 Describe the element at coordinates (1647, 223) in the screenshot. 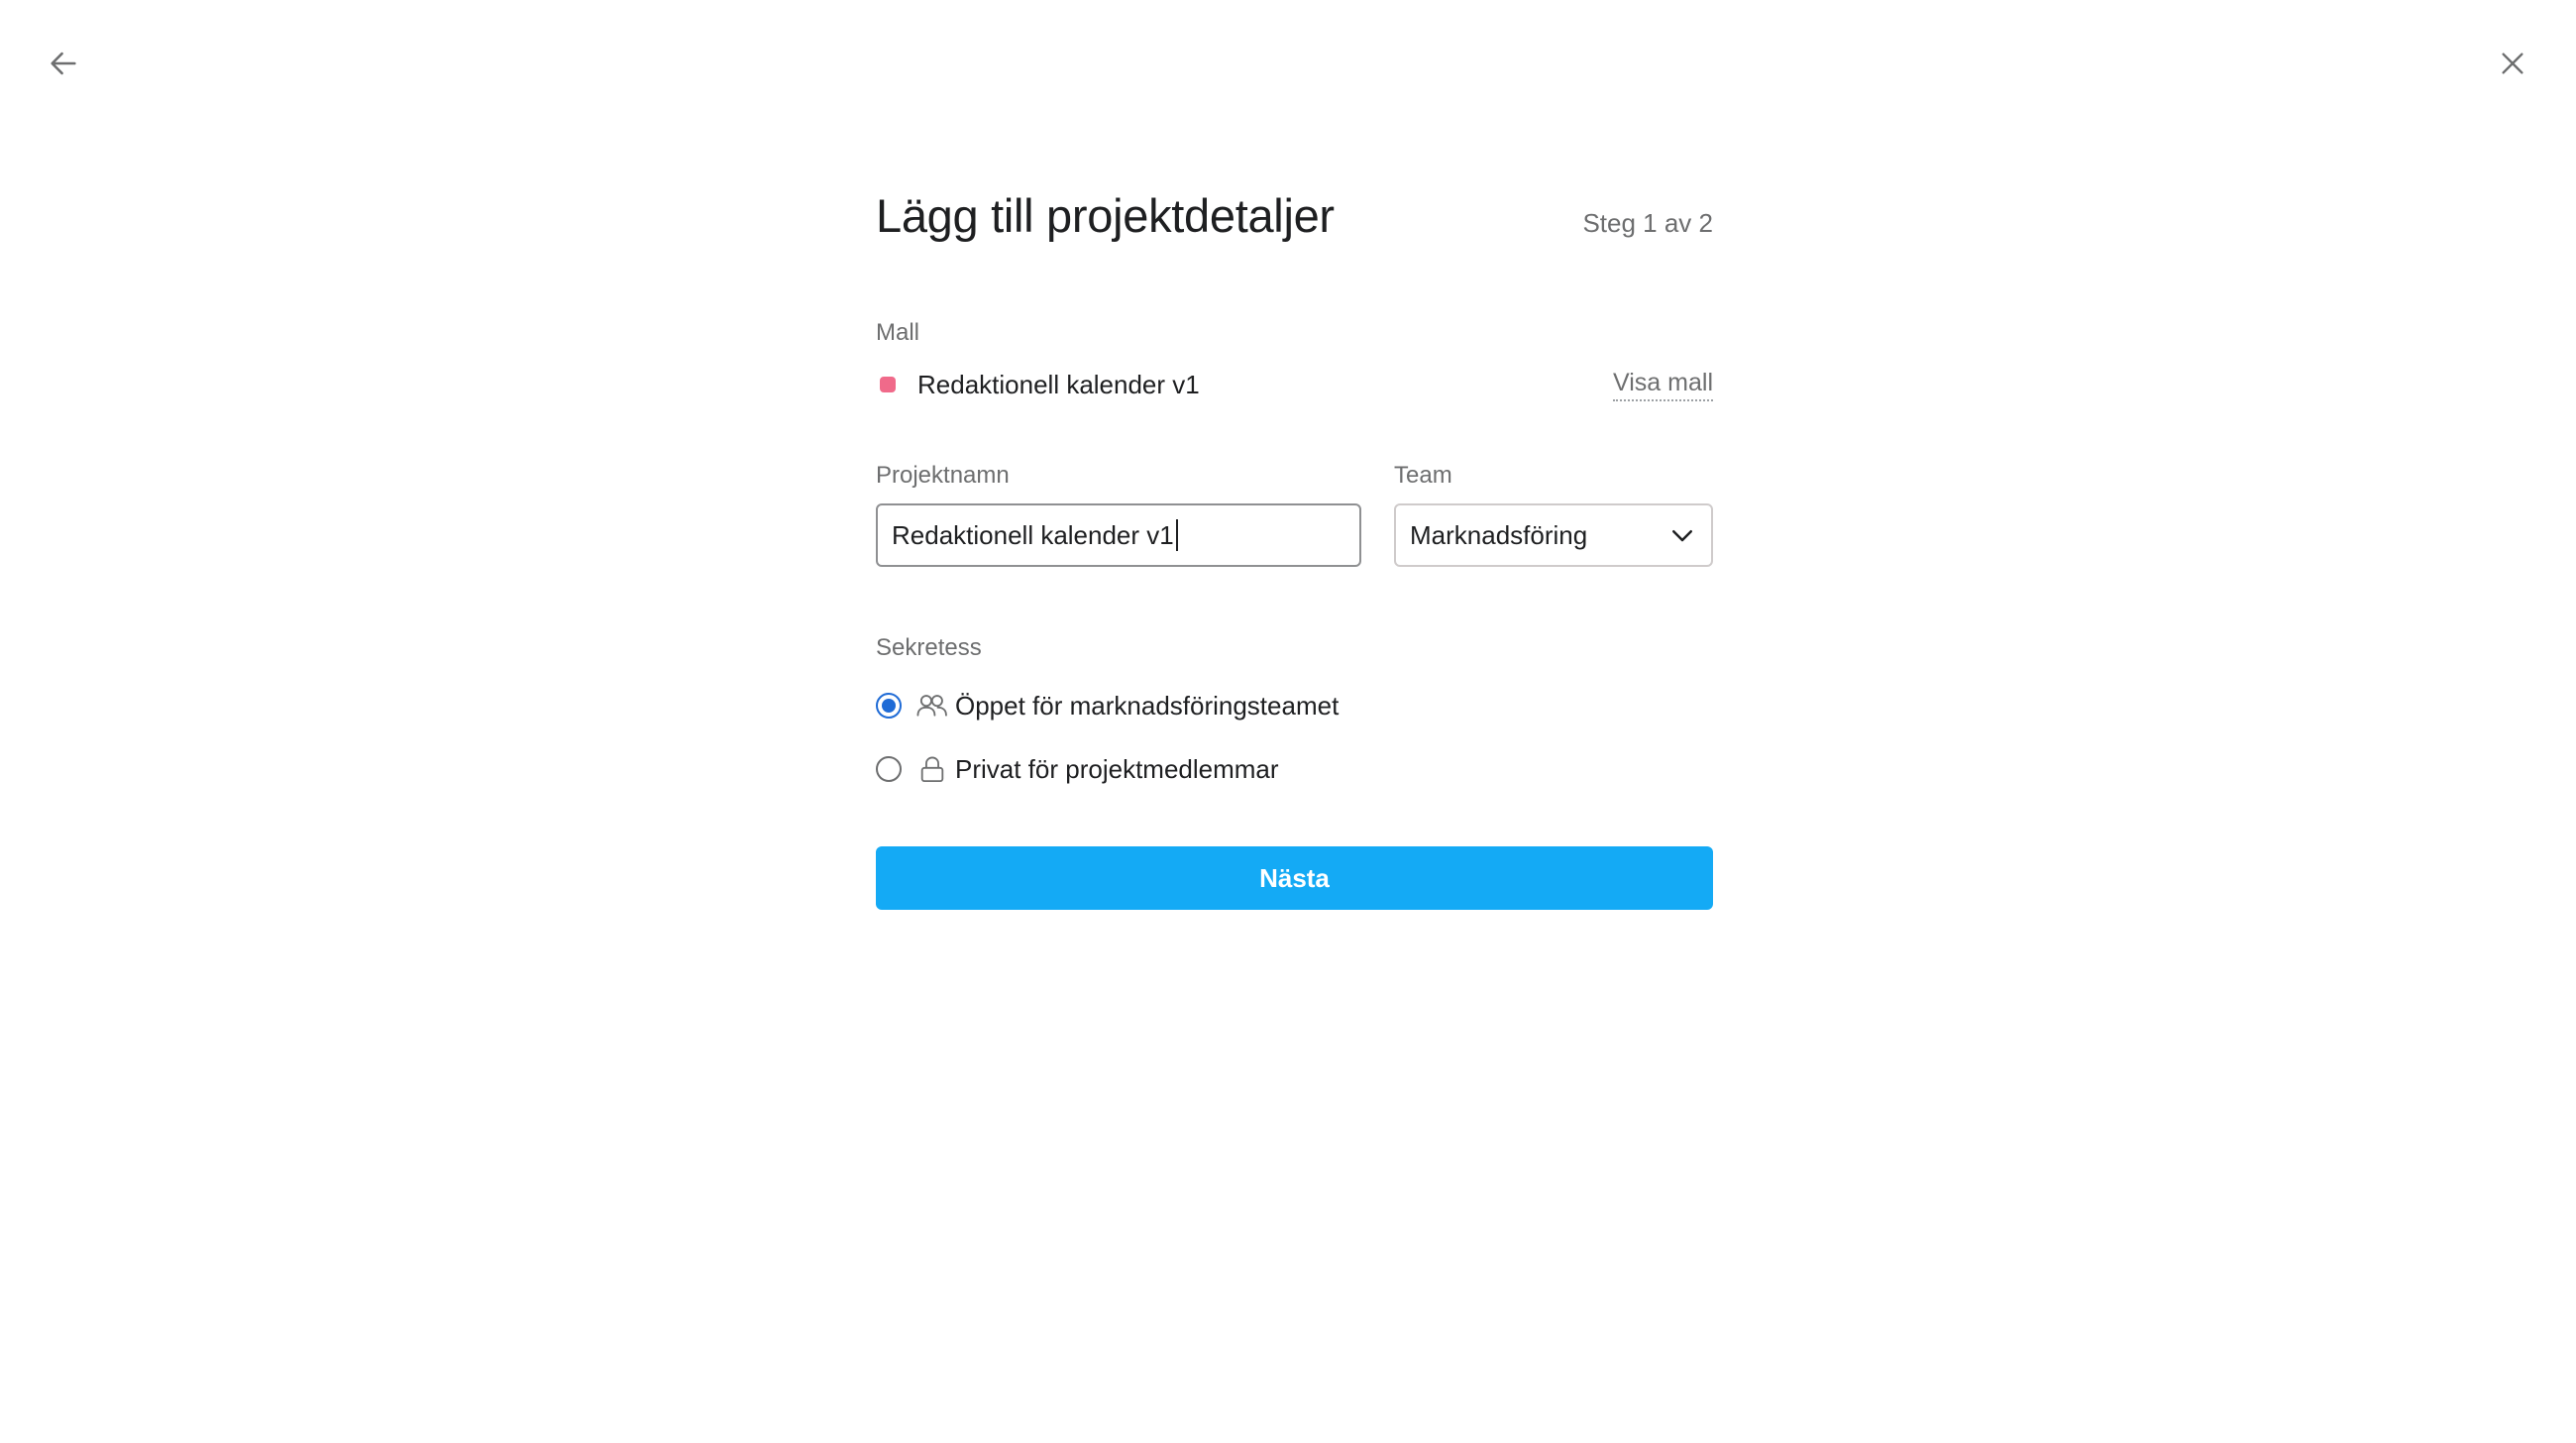

I see `step-indicator: Steg 1 av 2` at that location.